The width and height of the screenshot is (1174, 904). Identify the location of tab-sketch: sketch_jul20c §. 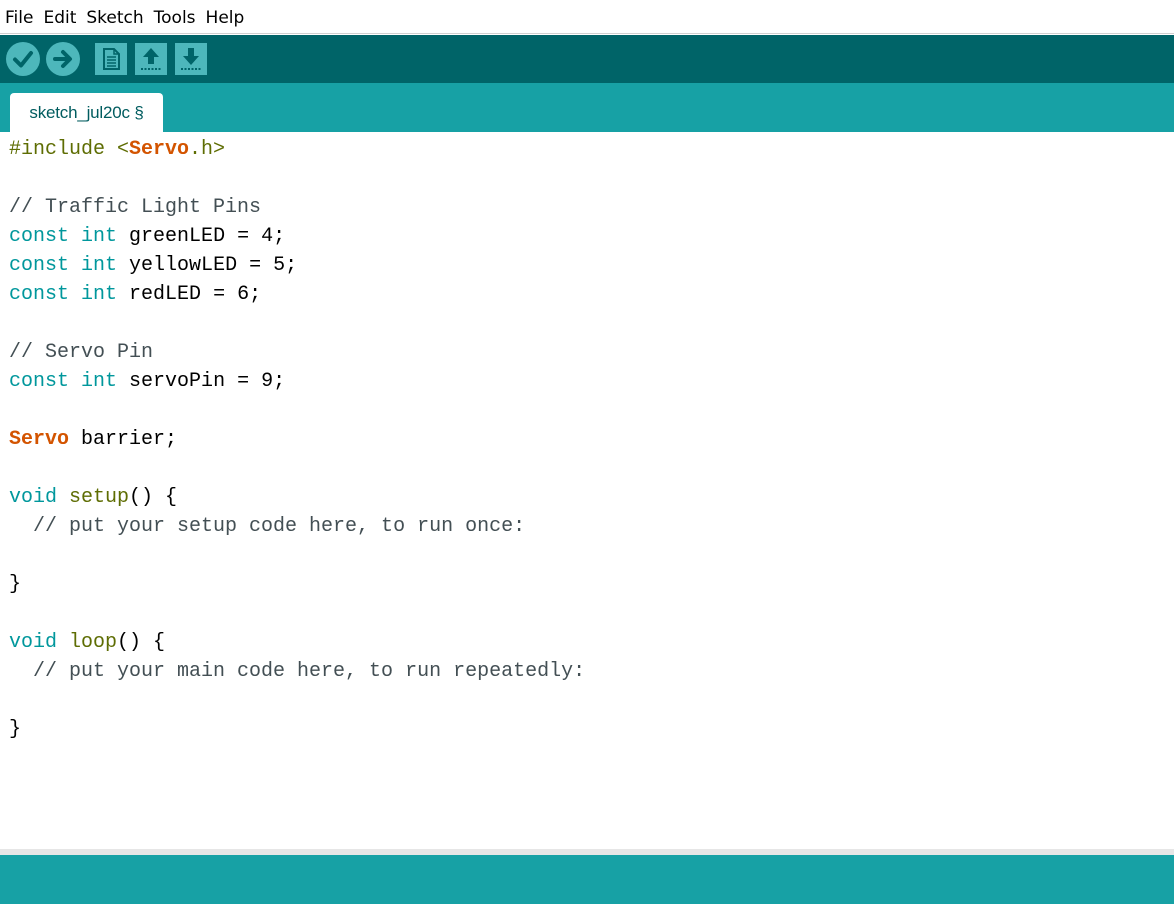
(86, 112).